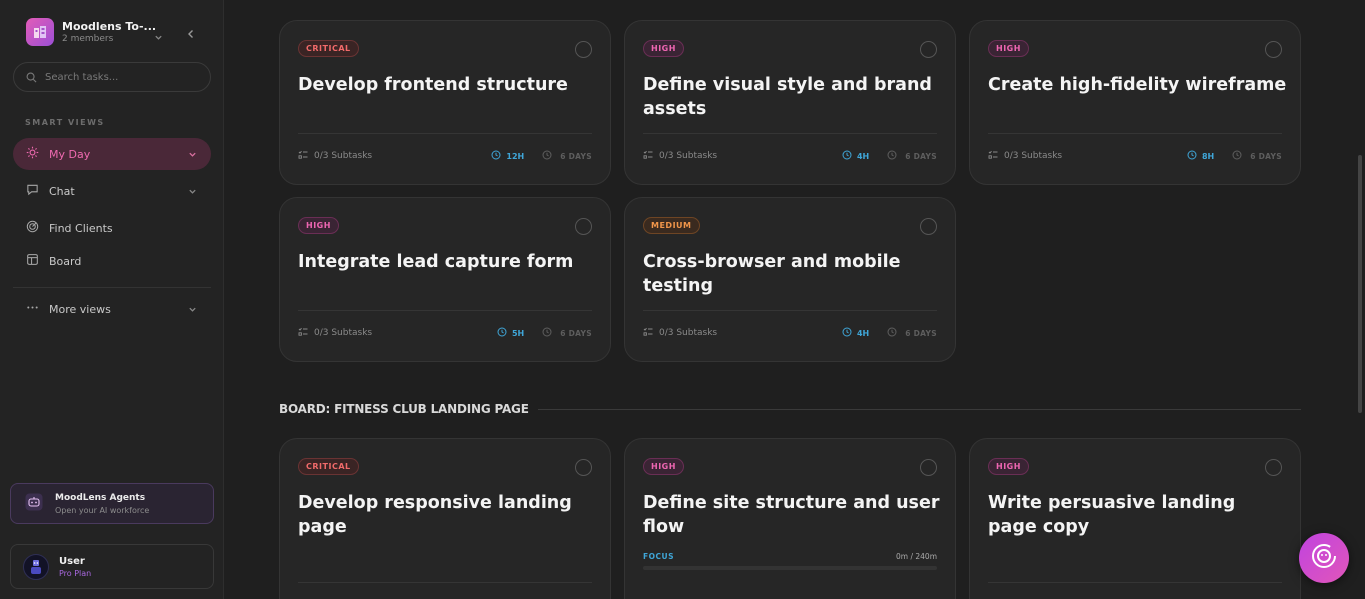 The width and height of the screenshot is (1365, 599). What do you see at coordinates (787, 97) in the screenshot?
I see `task-title: Define visual style and brand assets` at bounding box center [787, 97].